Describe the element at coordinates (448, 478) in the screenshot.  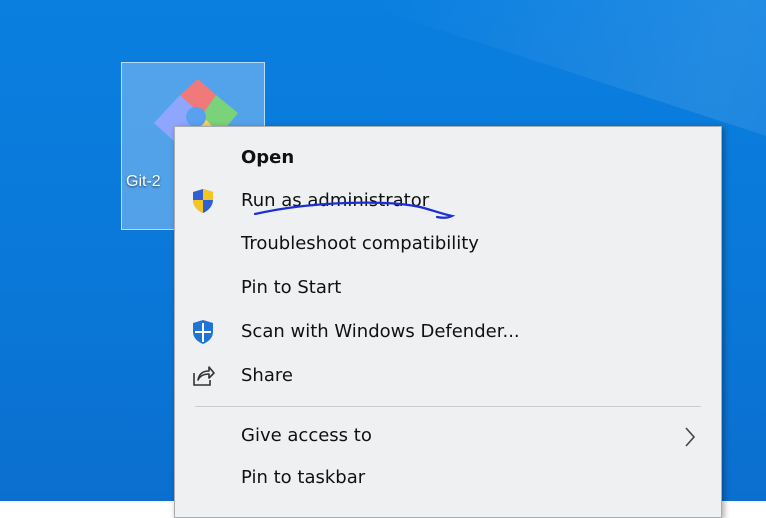
I see `menu-item-pin-to-taskbar: Pin to taskbar` at that location.